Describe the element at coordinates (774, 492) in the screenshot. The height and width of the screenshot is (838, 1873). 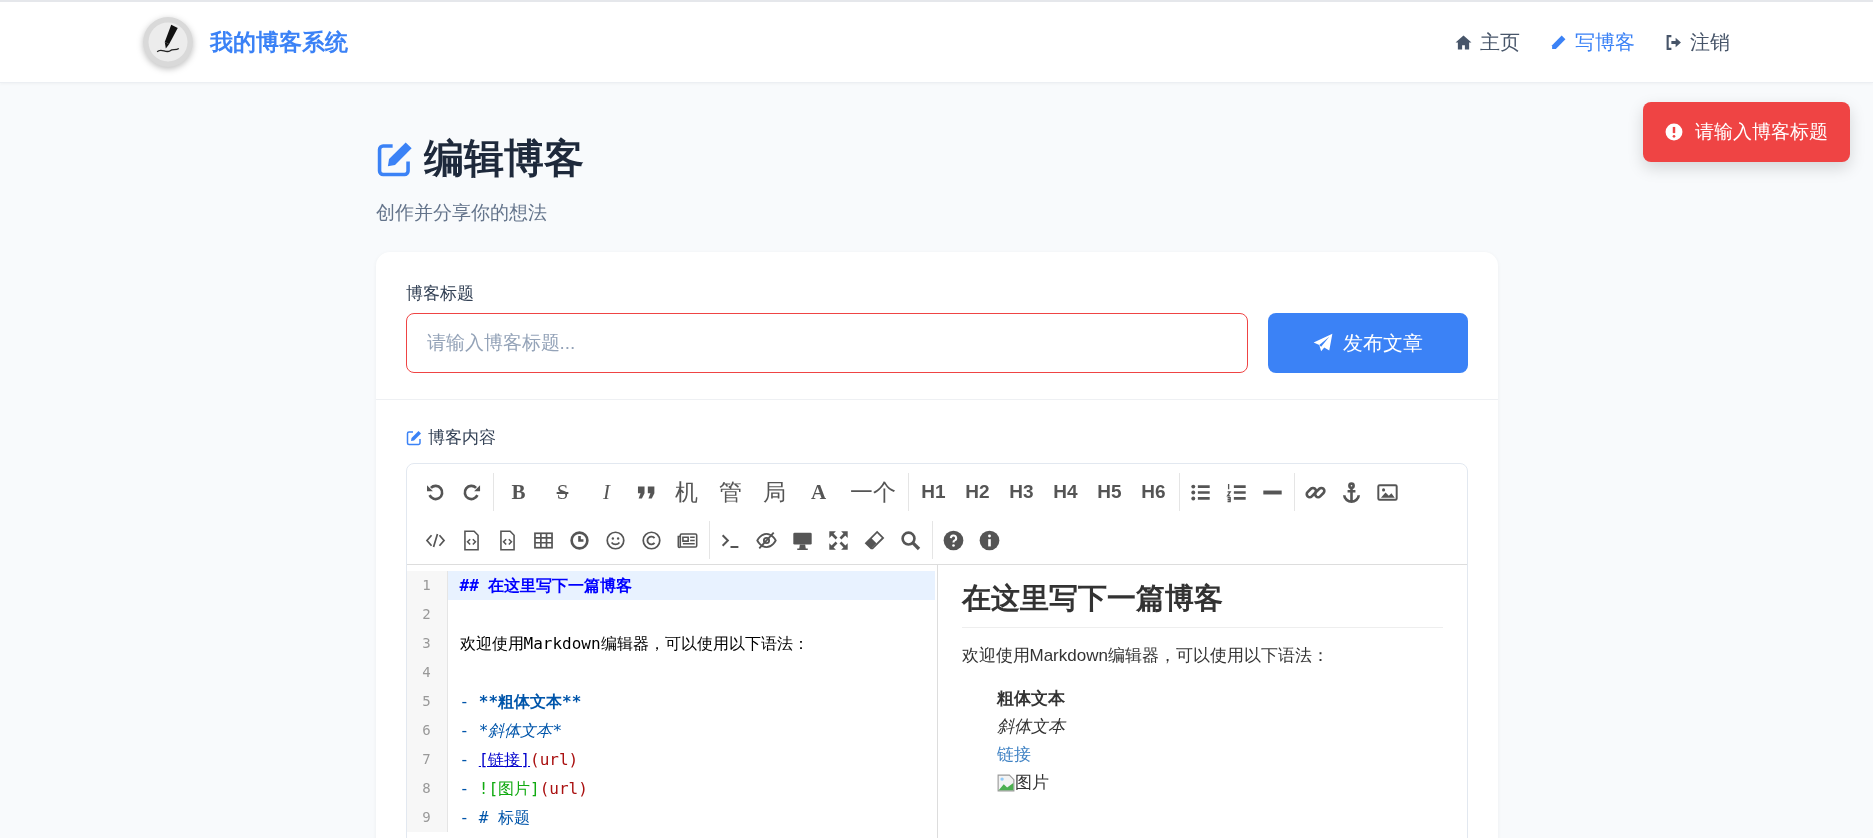
I see `toolbar-button: 局` at that location.